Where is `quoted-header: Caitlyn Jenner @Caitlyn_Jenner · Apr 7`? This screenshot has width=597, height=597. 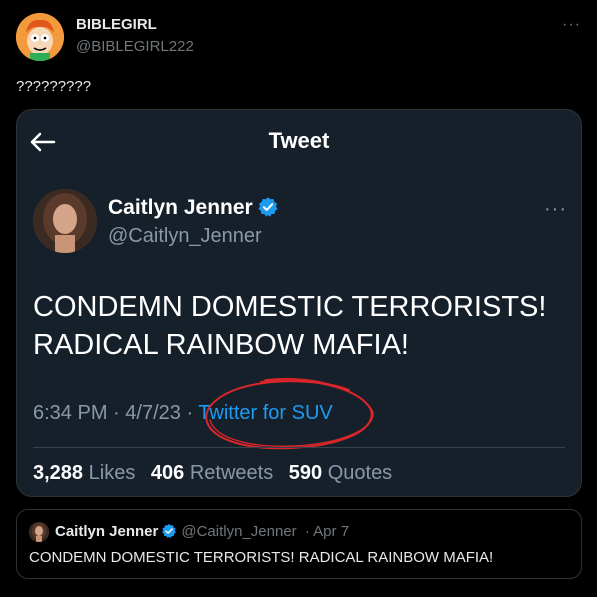
quoted-header: Caitlyn Jenner @Caitlyn_Jenner · Apr 7 is located at coordinates (202, 531).